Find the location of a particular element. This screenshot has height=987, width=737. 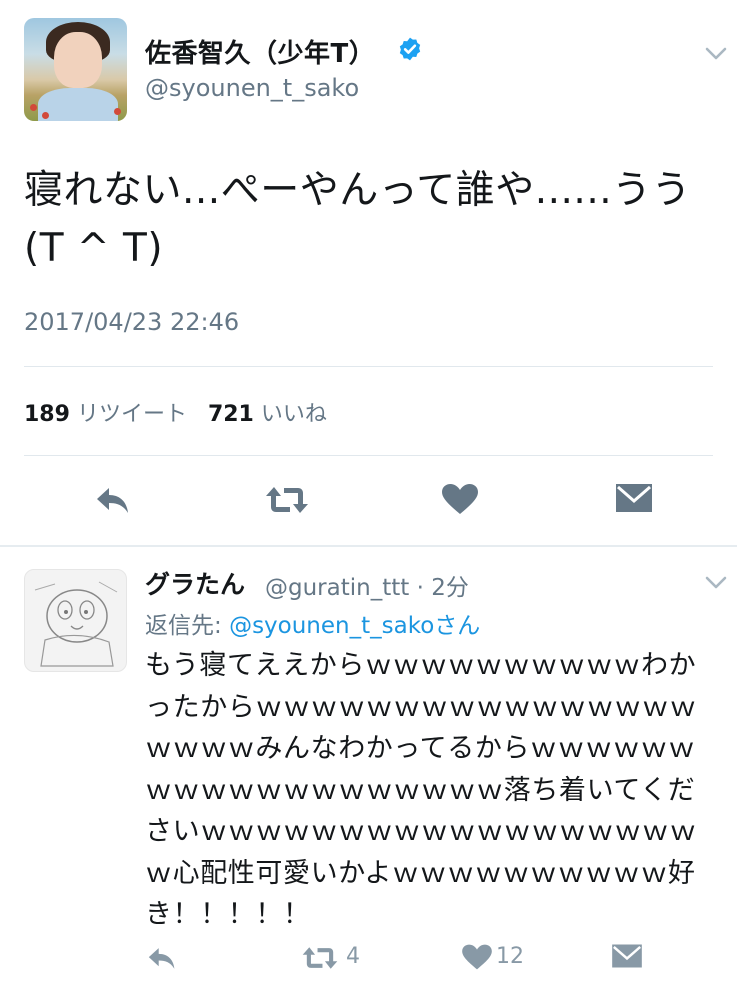

thread-separator is located at coordinates (368, 546).